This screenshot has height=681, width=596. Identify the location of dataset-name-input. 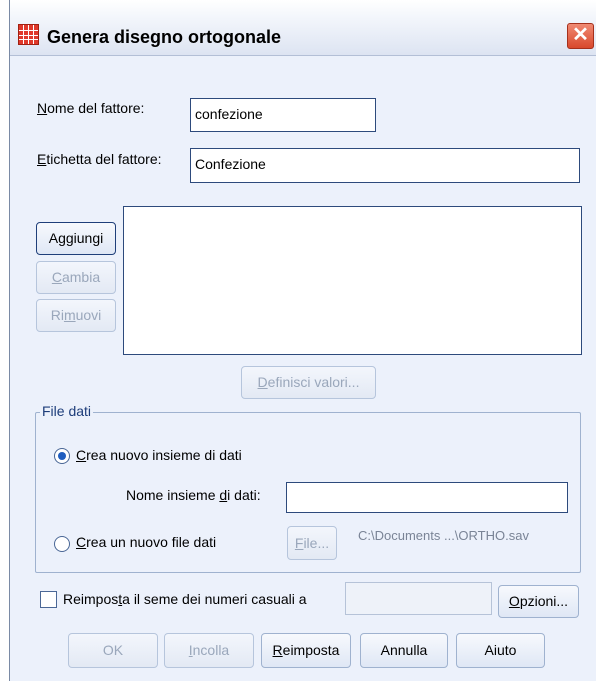
(427, 497).